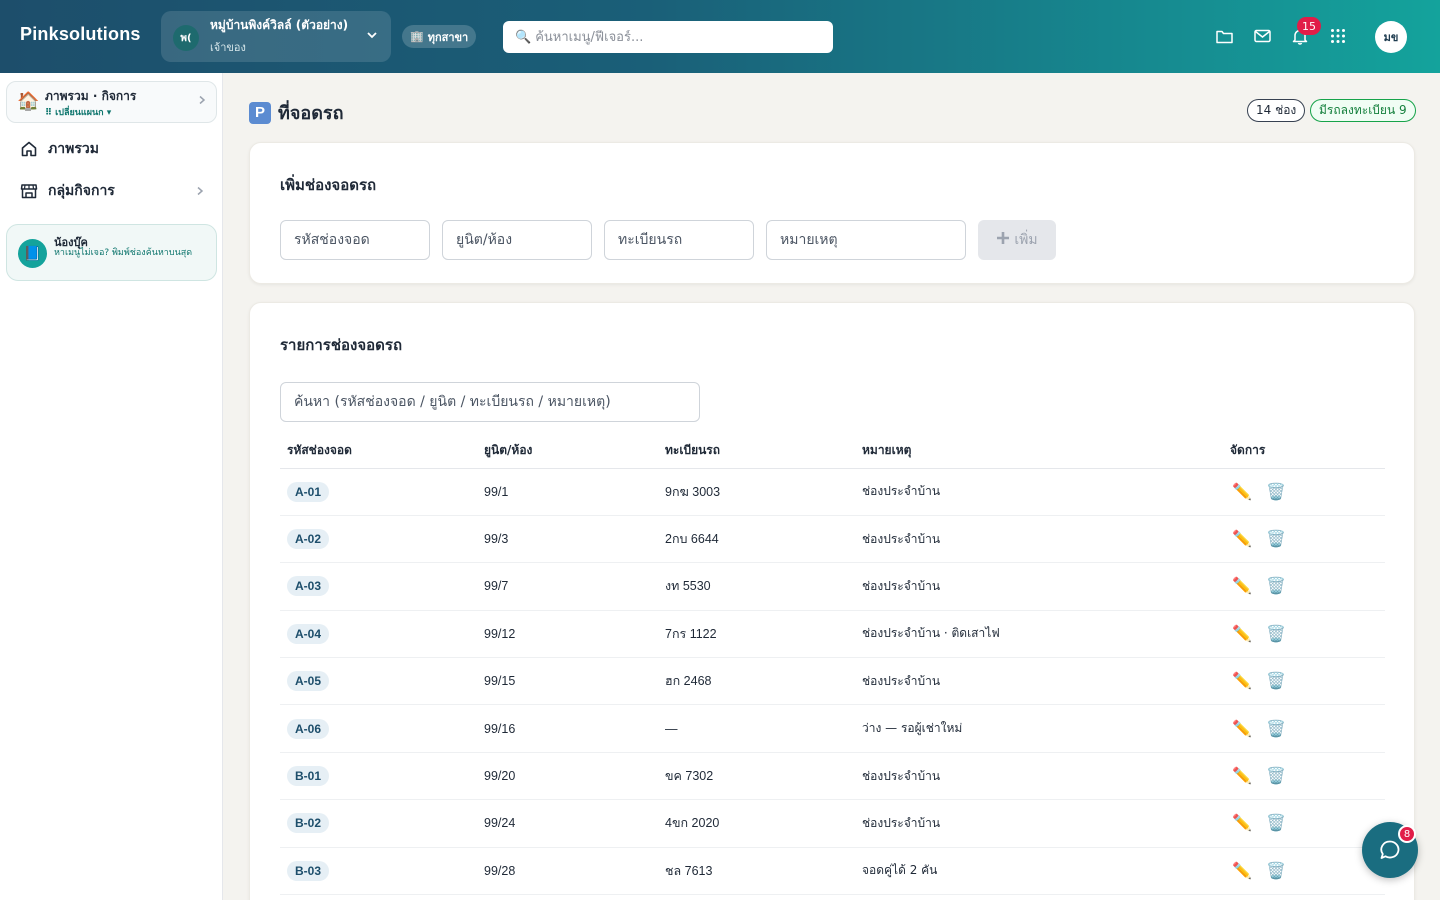 The height and width of the screenshot is (900, 1440). I want to click on col-header-note: หมายเหตุ, so click(1042, 451).